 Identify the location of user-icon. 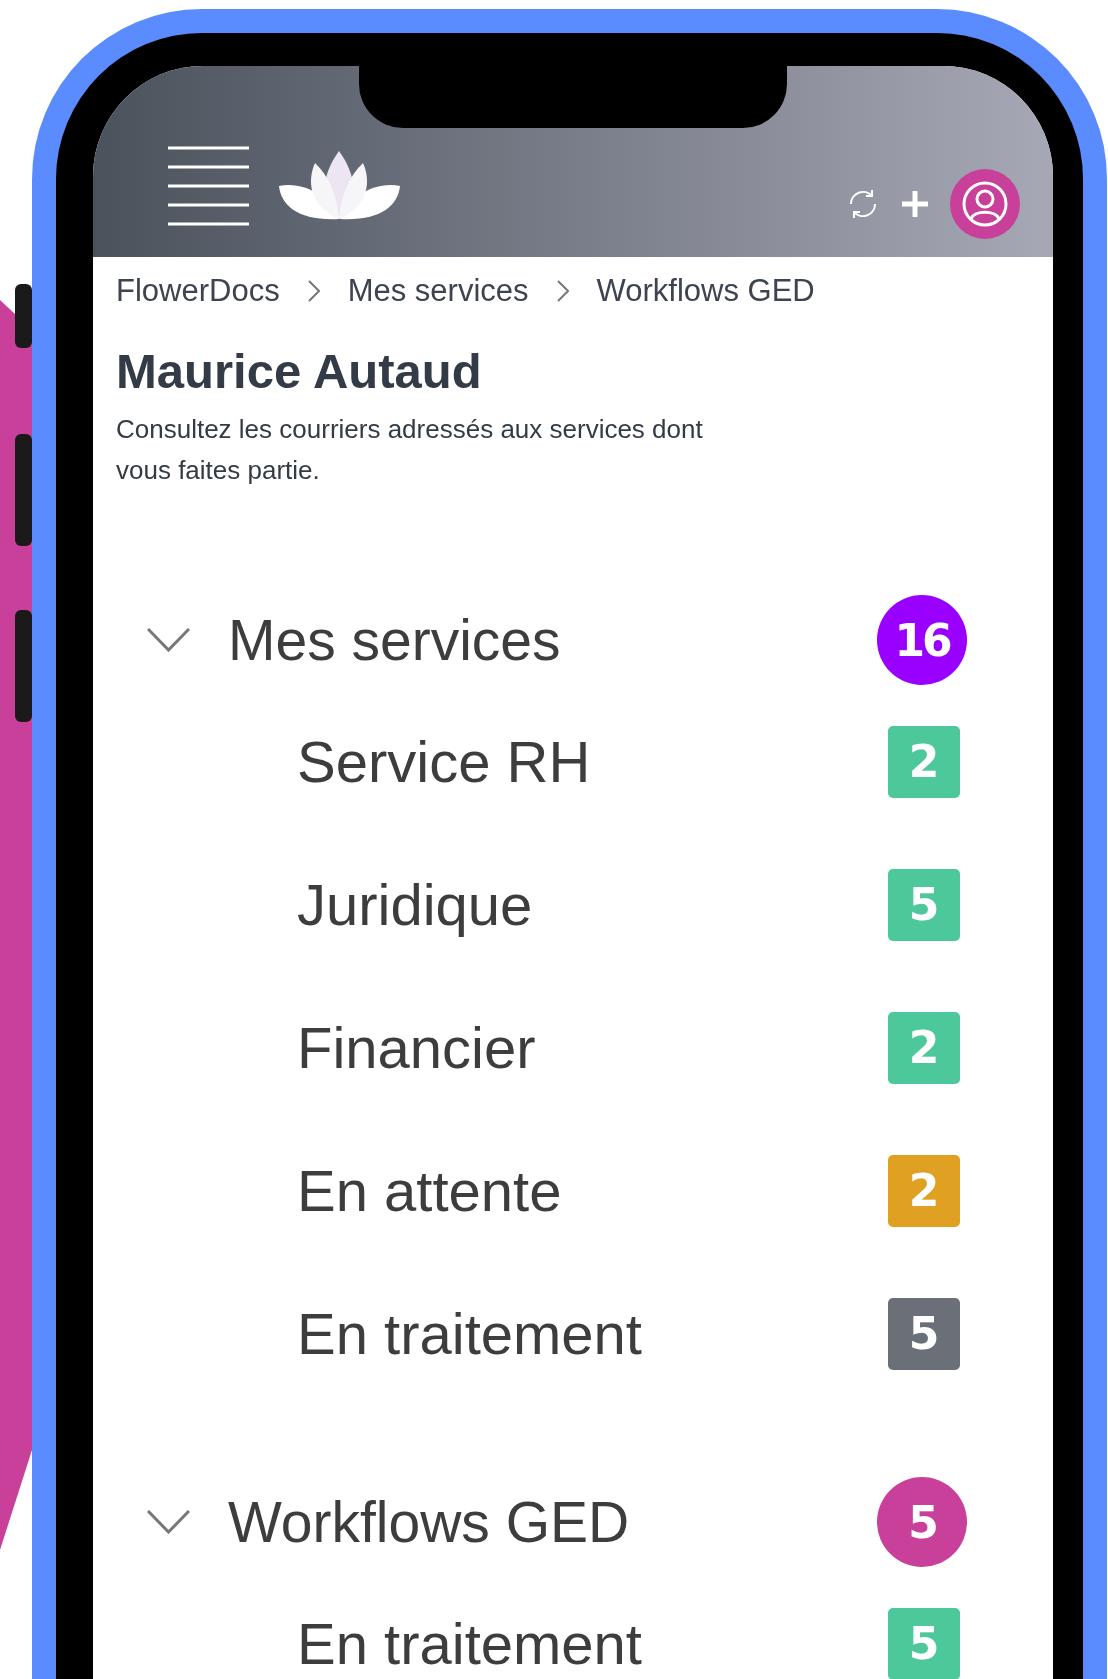
(985, 203).